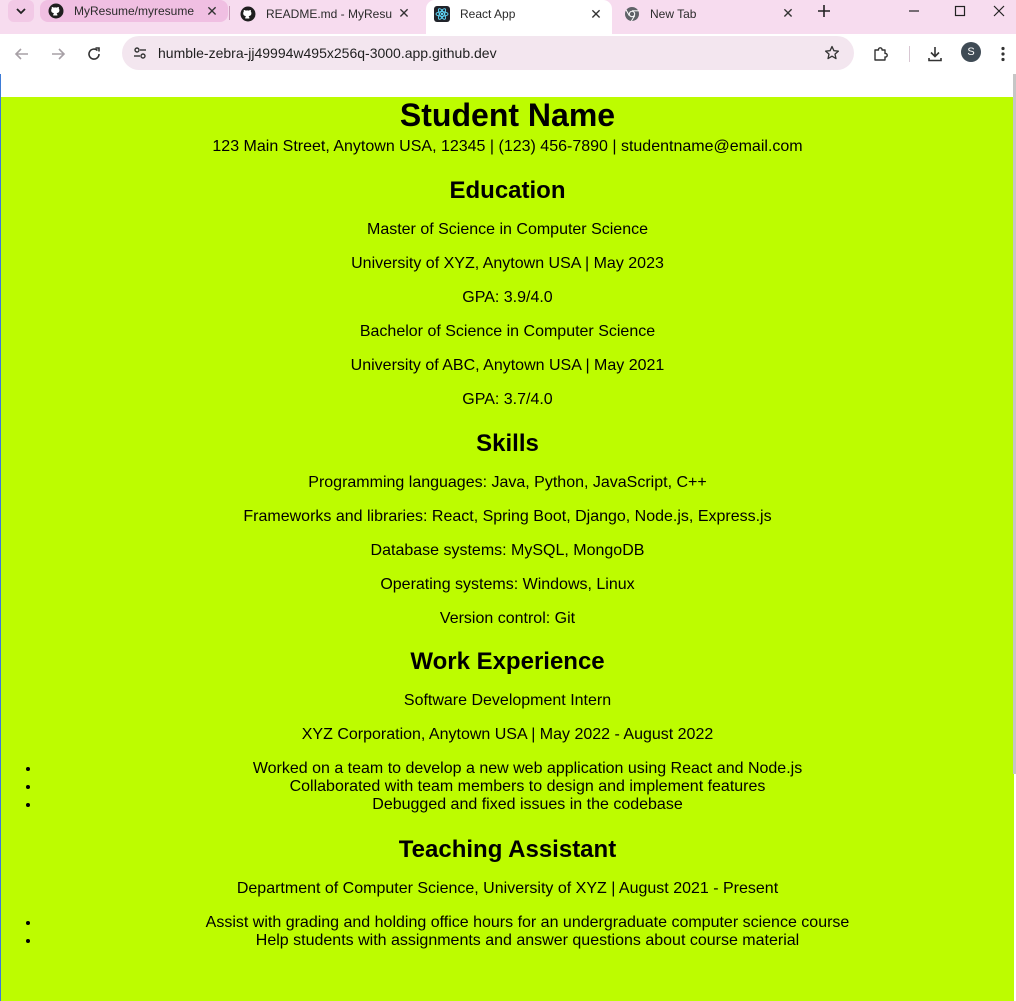 This screenshot has width=1016, height=1001. I want to click on close-window-button, so click(999, 11).